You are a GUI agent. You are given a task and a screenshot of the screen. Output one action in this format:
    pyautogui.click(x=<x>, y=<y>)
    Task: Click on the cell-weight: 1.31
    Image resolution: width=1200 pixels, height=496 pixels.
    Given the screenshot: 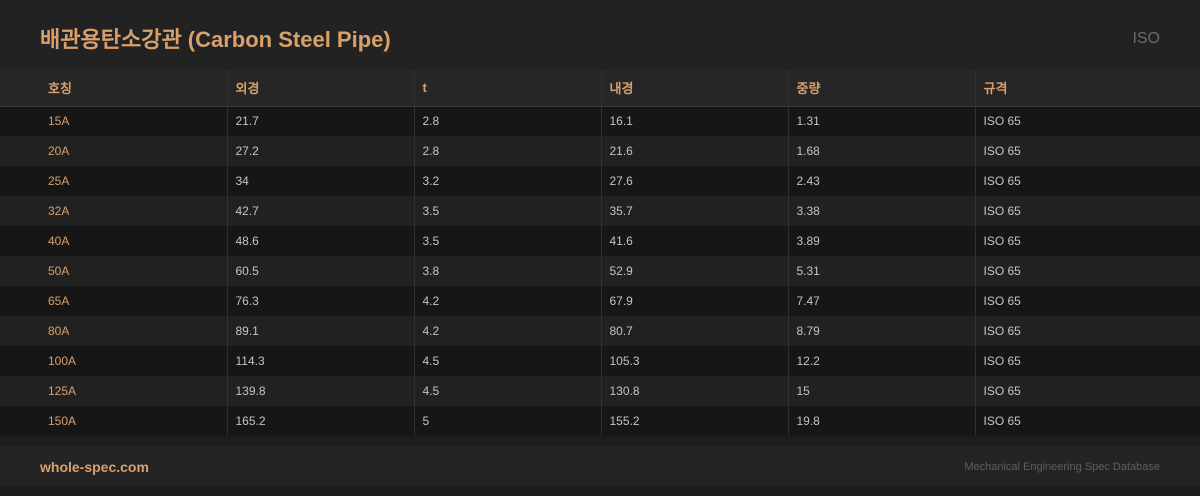 What is the action you would take?
    pyautogui.click(x=881, y=121)
    